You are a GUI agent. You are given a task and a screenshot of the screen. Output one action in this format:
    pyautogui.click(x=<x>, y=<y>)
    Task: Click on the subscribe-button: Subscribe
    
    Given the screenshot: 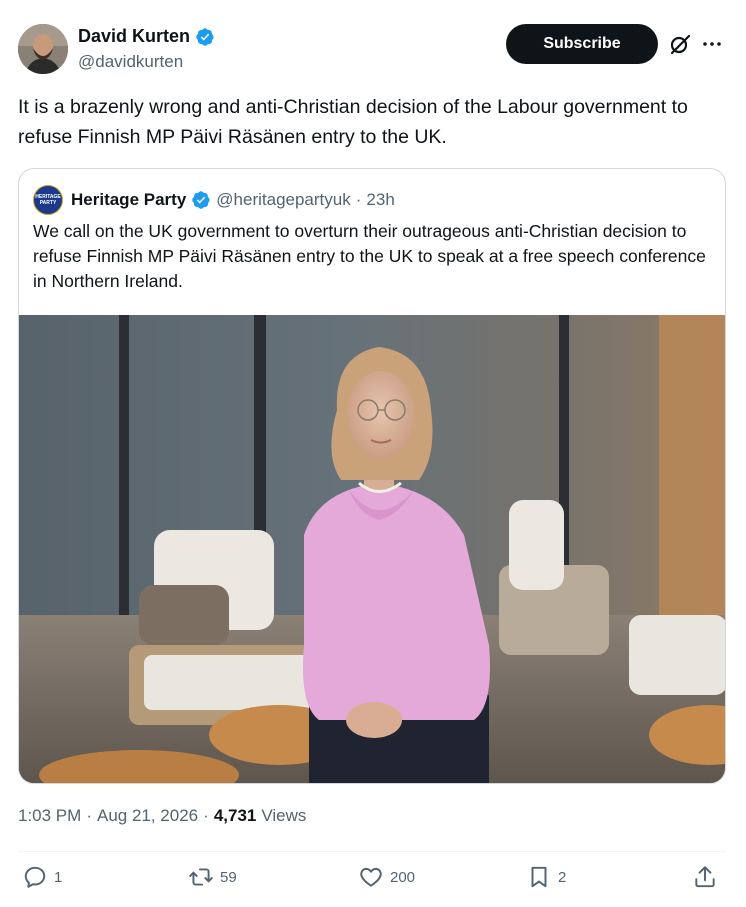 What is the action you would take?
    pyautogui.click(x=582, y=44)
    